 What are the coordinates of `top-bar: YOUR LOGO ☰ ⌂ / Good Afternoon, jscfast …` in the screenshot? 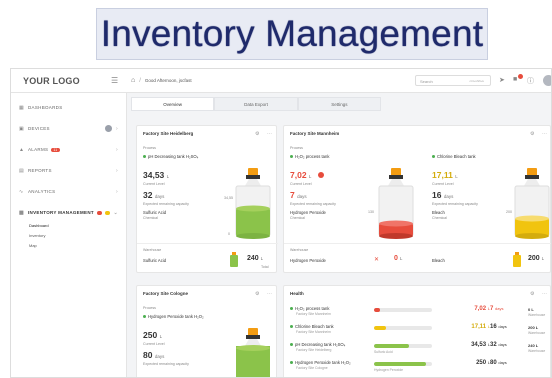 It's located at (281, 81).